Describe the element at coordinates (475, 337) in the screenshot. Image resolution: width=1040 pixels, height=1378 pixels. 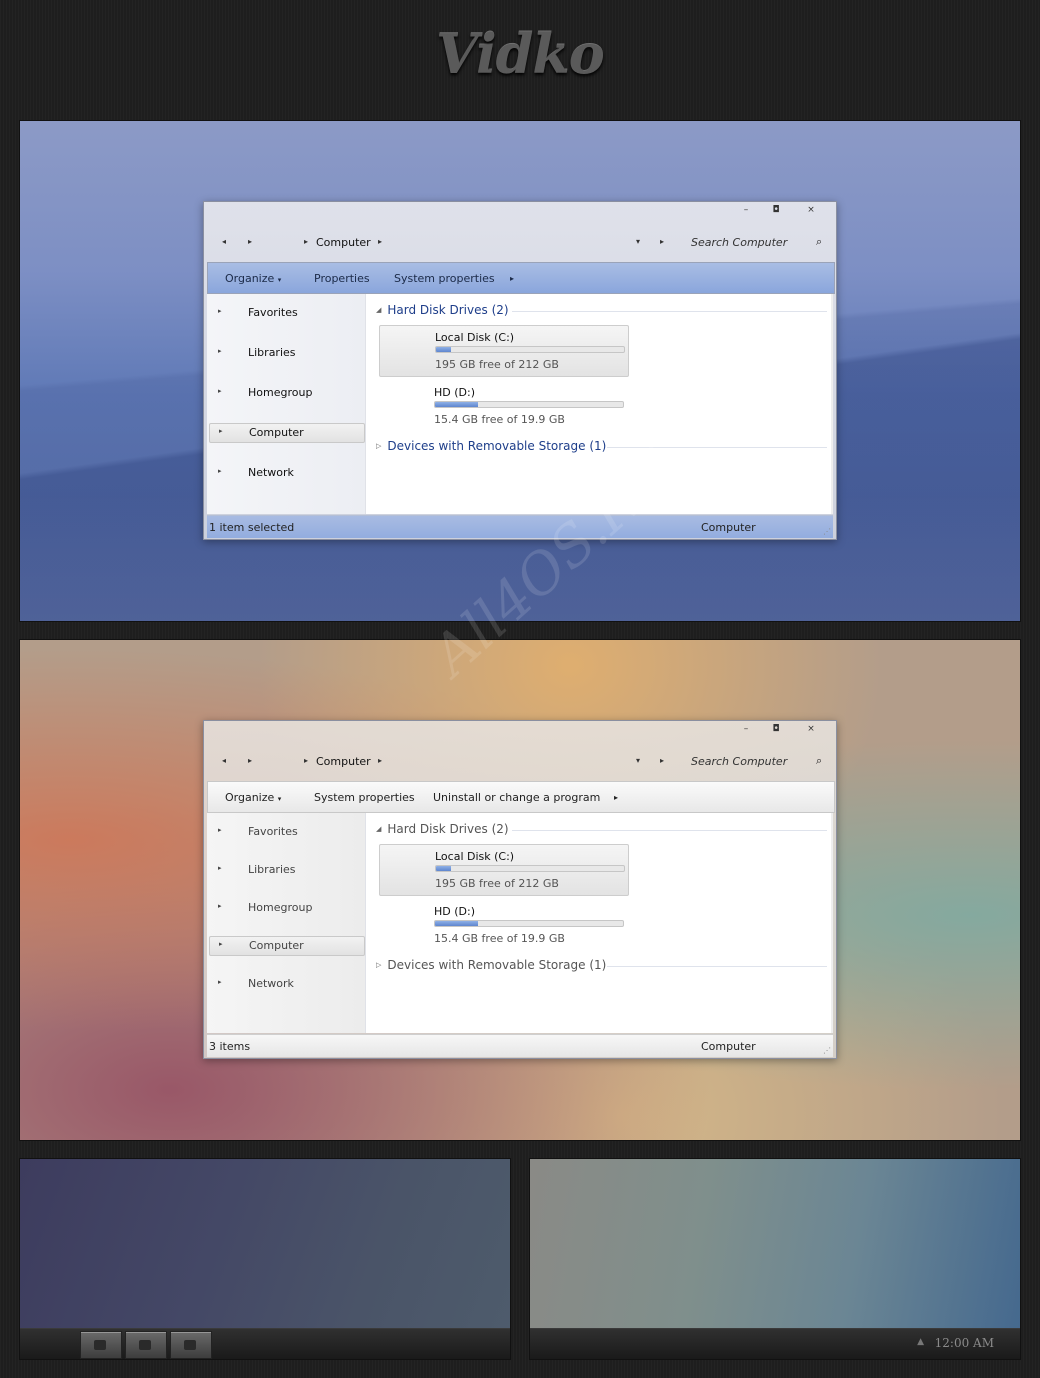
I see `drive-name: Local Disk (C:)` at that location.